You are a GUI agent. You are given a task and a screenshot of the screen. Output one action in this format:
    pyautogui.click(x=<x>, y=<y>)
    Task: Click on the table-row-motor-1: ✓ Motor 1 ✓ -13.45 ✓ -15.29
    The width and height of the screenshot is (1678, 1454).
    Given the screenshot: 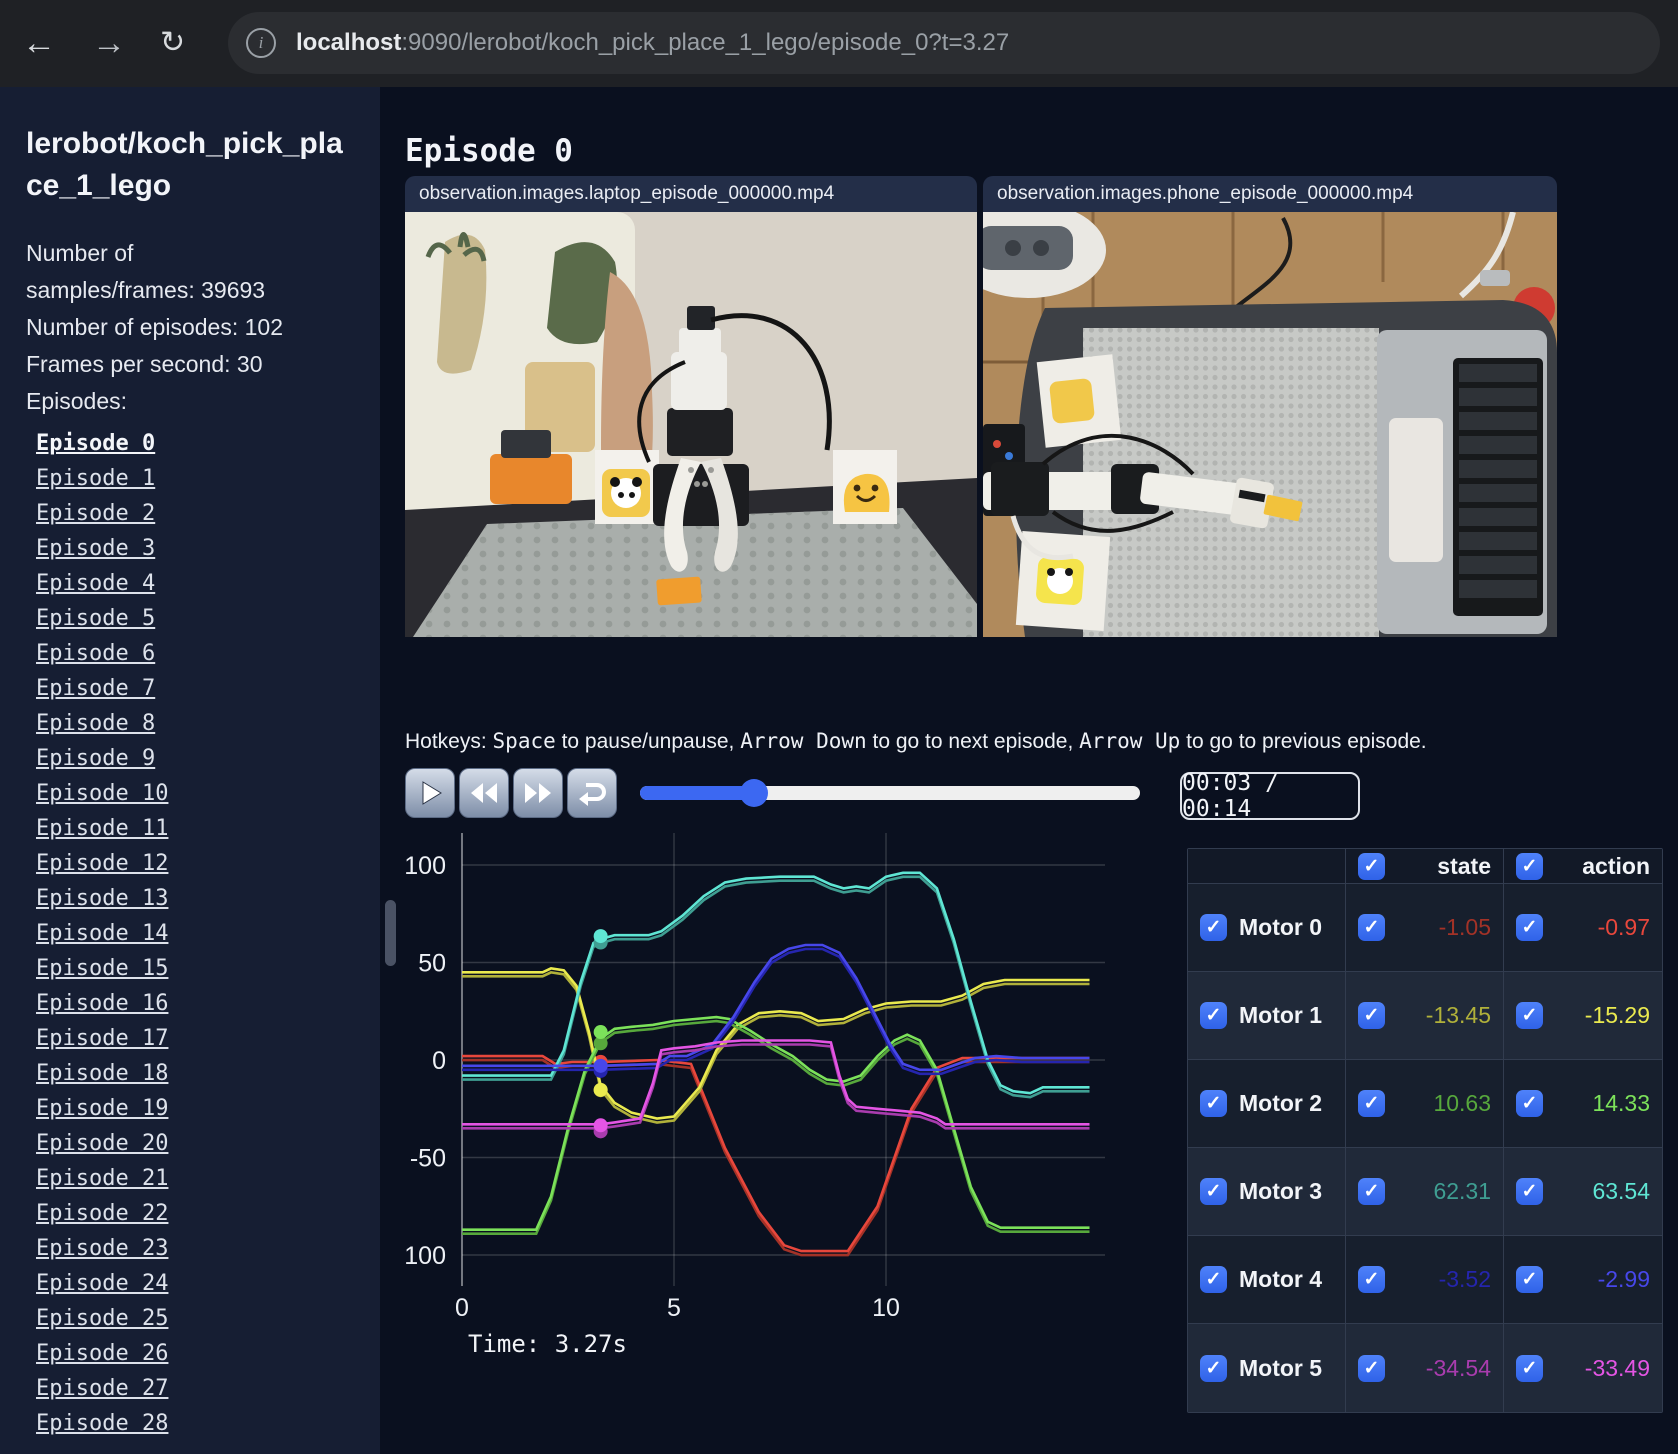 What is the action you would take?
    pyautogui.click(x=1425, y=1016)
    